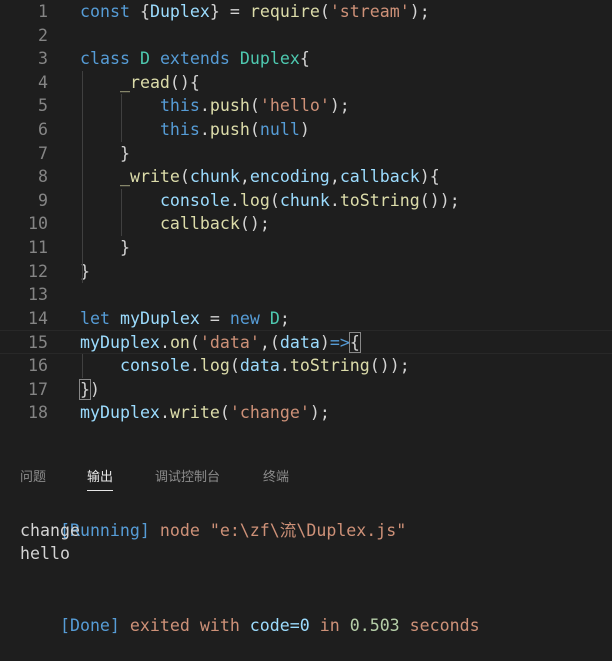 This screenshot has width=612, height=661. I want to click on code-token: =>, so click(339, 343).